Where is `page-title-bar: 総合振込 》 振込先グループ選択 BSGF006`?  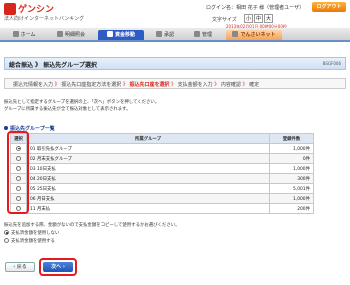
page-title-bar: 総合振込 》 振込先グループ選択 BSGF006 is located at coordinates (175, 63).